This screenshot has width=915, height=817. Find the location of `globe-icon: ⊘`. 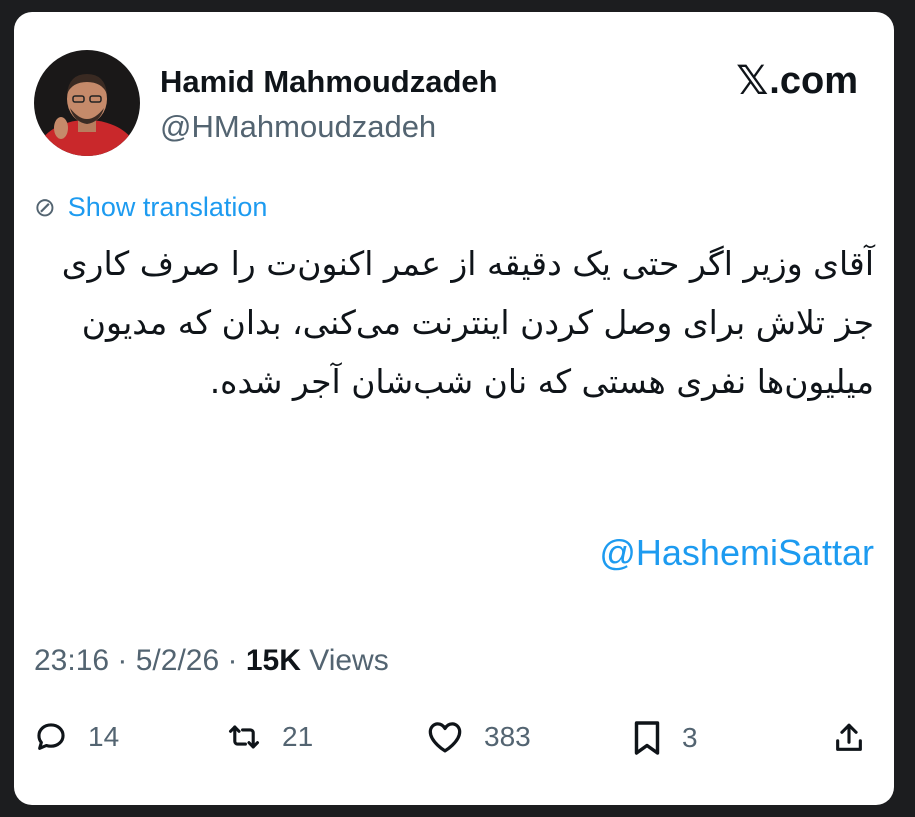

globe-icon: ⊘ is located at coordinates (45, 207).